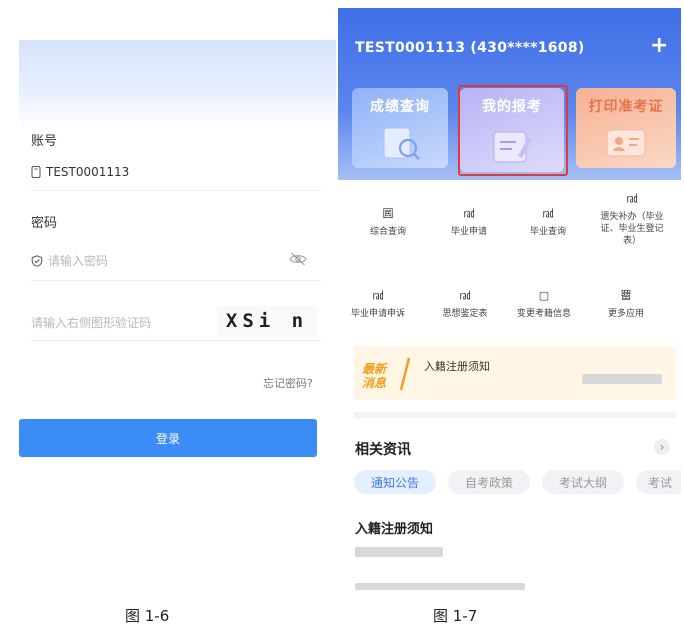  I want to click on grid-label: 毕业申请, so click(468, 232).